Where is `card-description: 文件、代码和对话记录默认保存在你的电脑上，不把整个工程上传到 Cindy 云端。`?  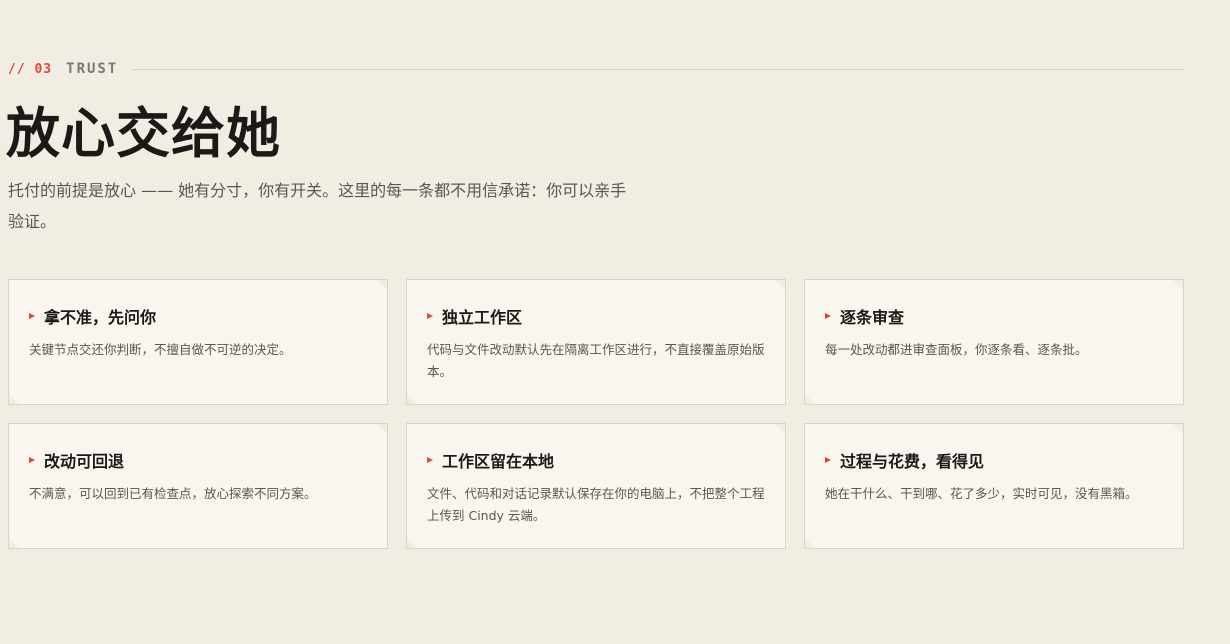 card-description: 文件、代码和对话记录默认保存在你的电脑上，不把整个工程上传到 Cindy 云端。 is located at coordinates (596, 504).